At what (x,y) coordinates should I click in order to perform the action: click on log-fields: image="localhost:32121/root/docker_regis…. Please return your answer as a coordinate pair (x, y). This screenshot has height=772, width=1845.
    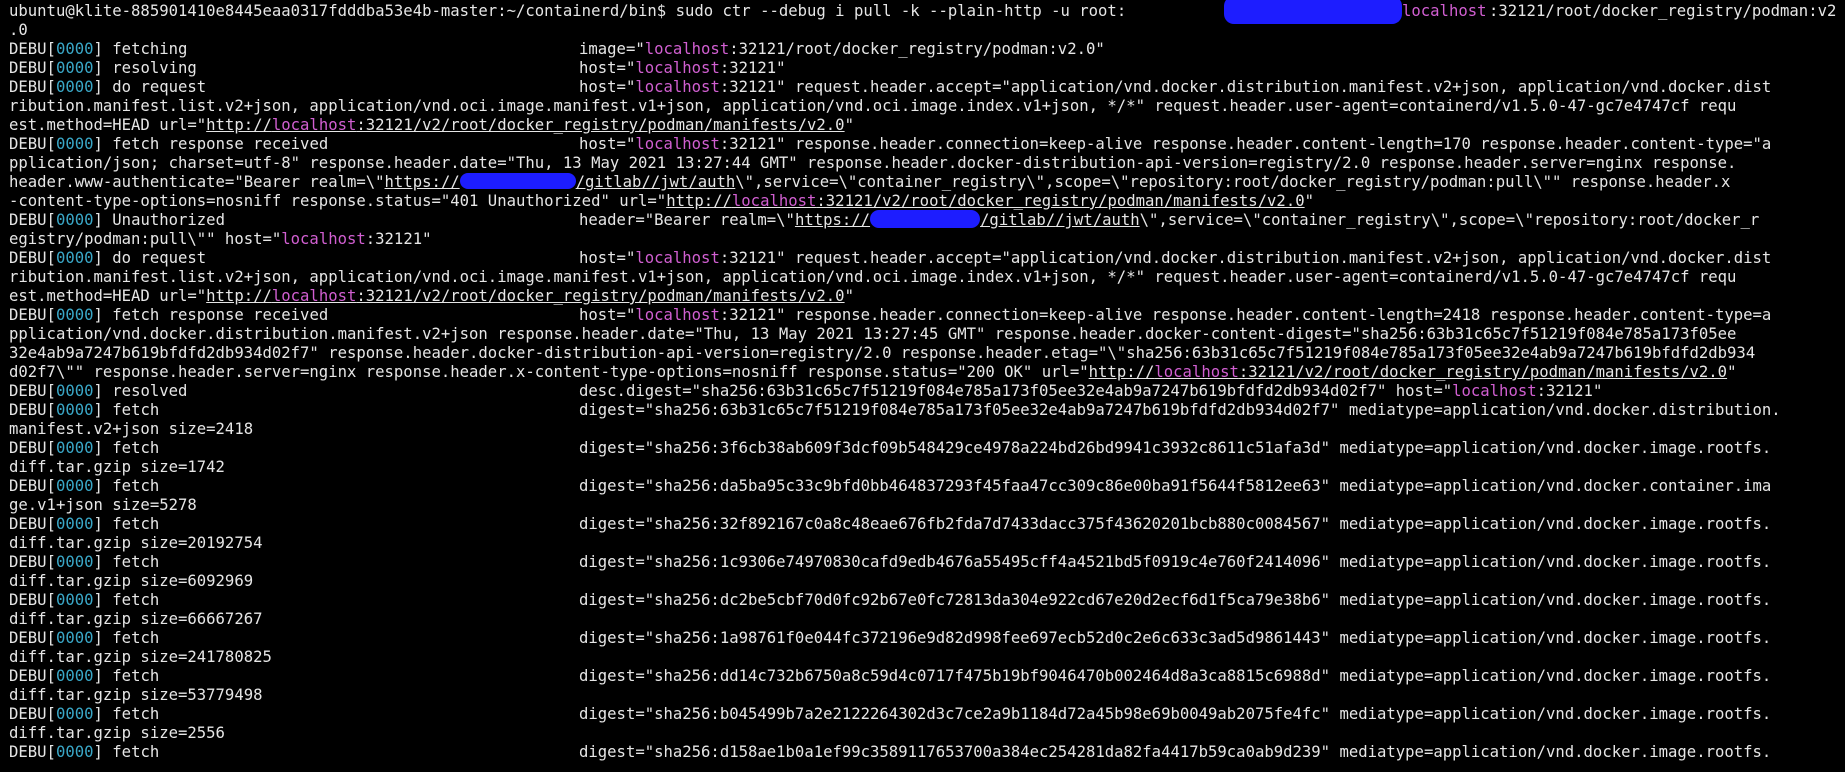
    Looking at the image, I should click on (842, 49).